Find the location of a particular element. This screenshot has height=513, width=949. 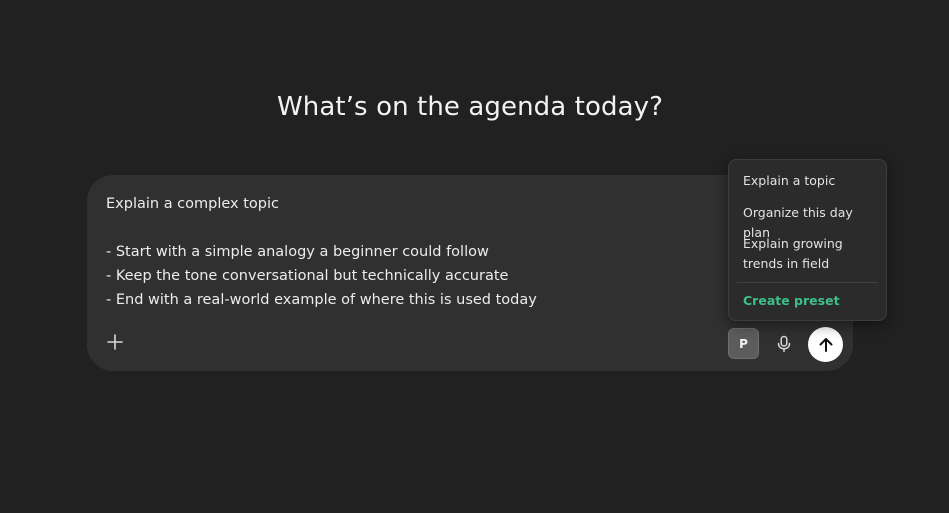

arrow-up-icon is located at coordinates (825, 344).